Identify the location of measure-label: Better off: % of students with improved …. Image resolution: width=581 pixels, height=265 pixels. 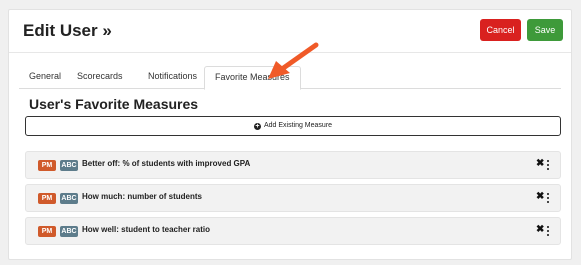
(166, 163).